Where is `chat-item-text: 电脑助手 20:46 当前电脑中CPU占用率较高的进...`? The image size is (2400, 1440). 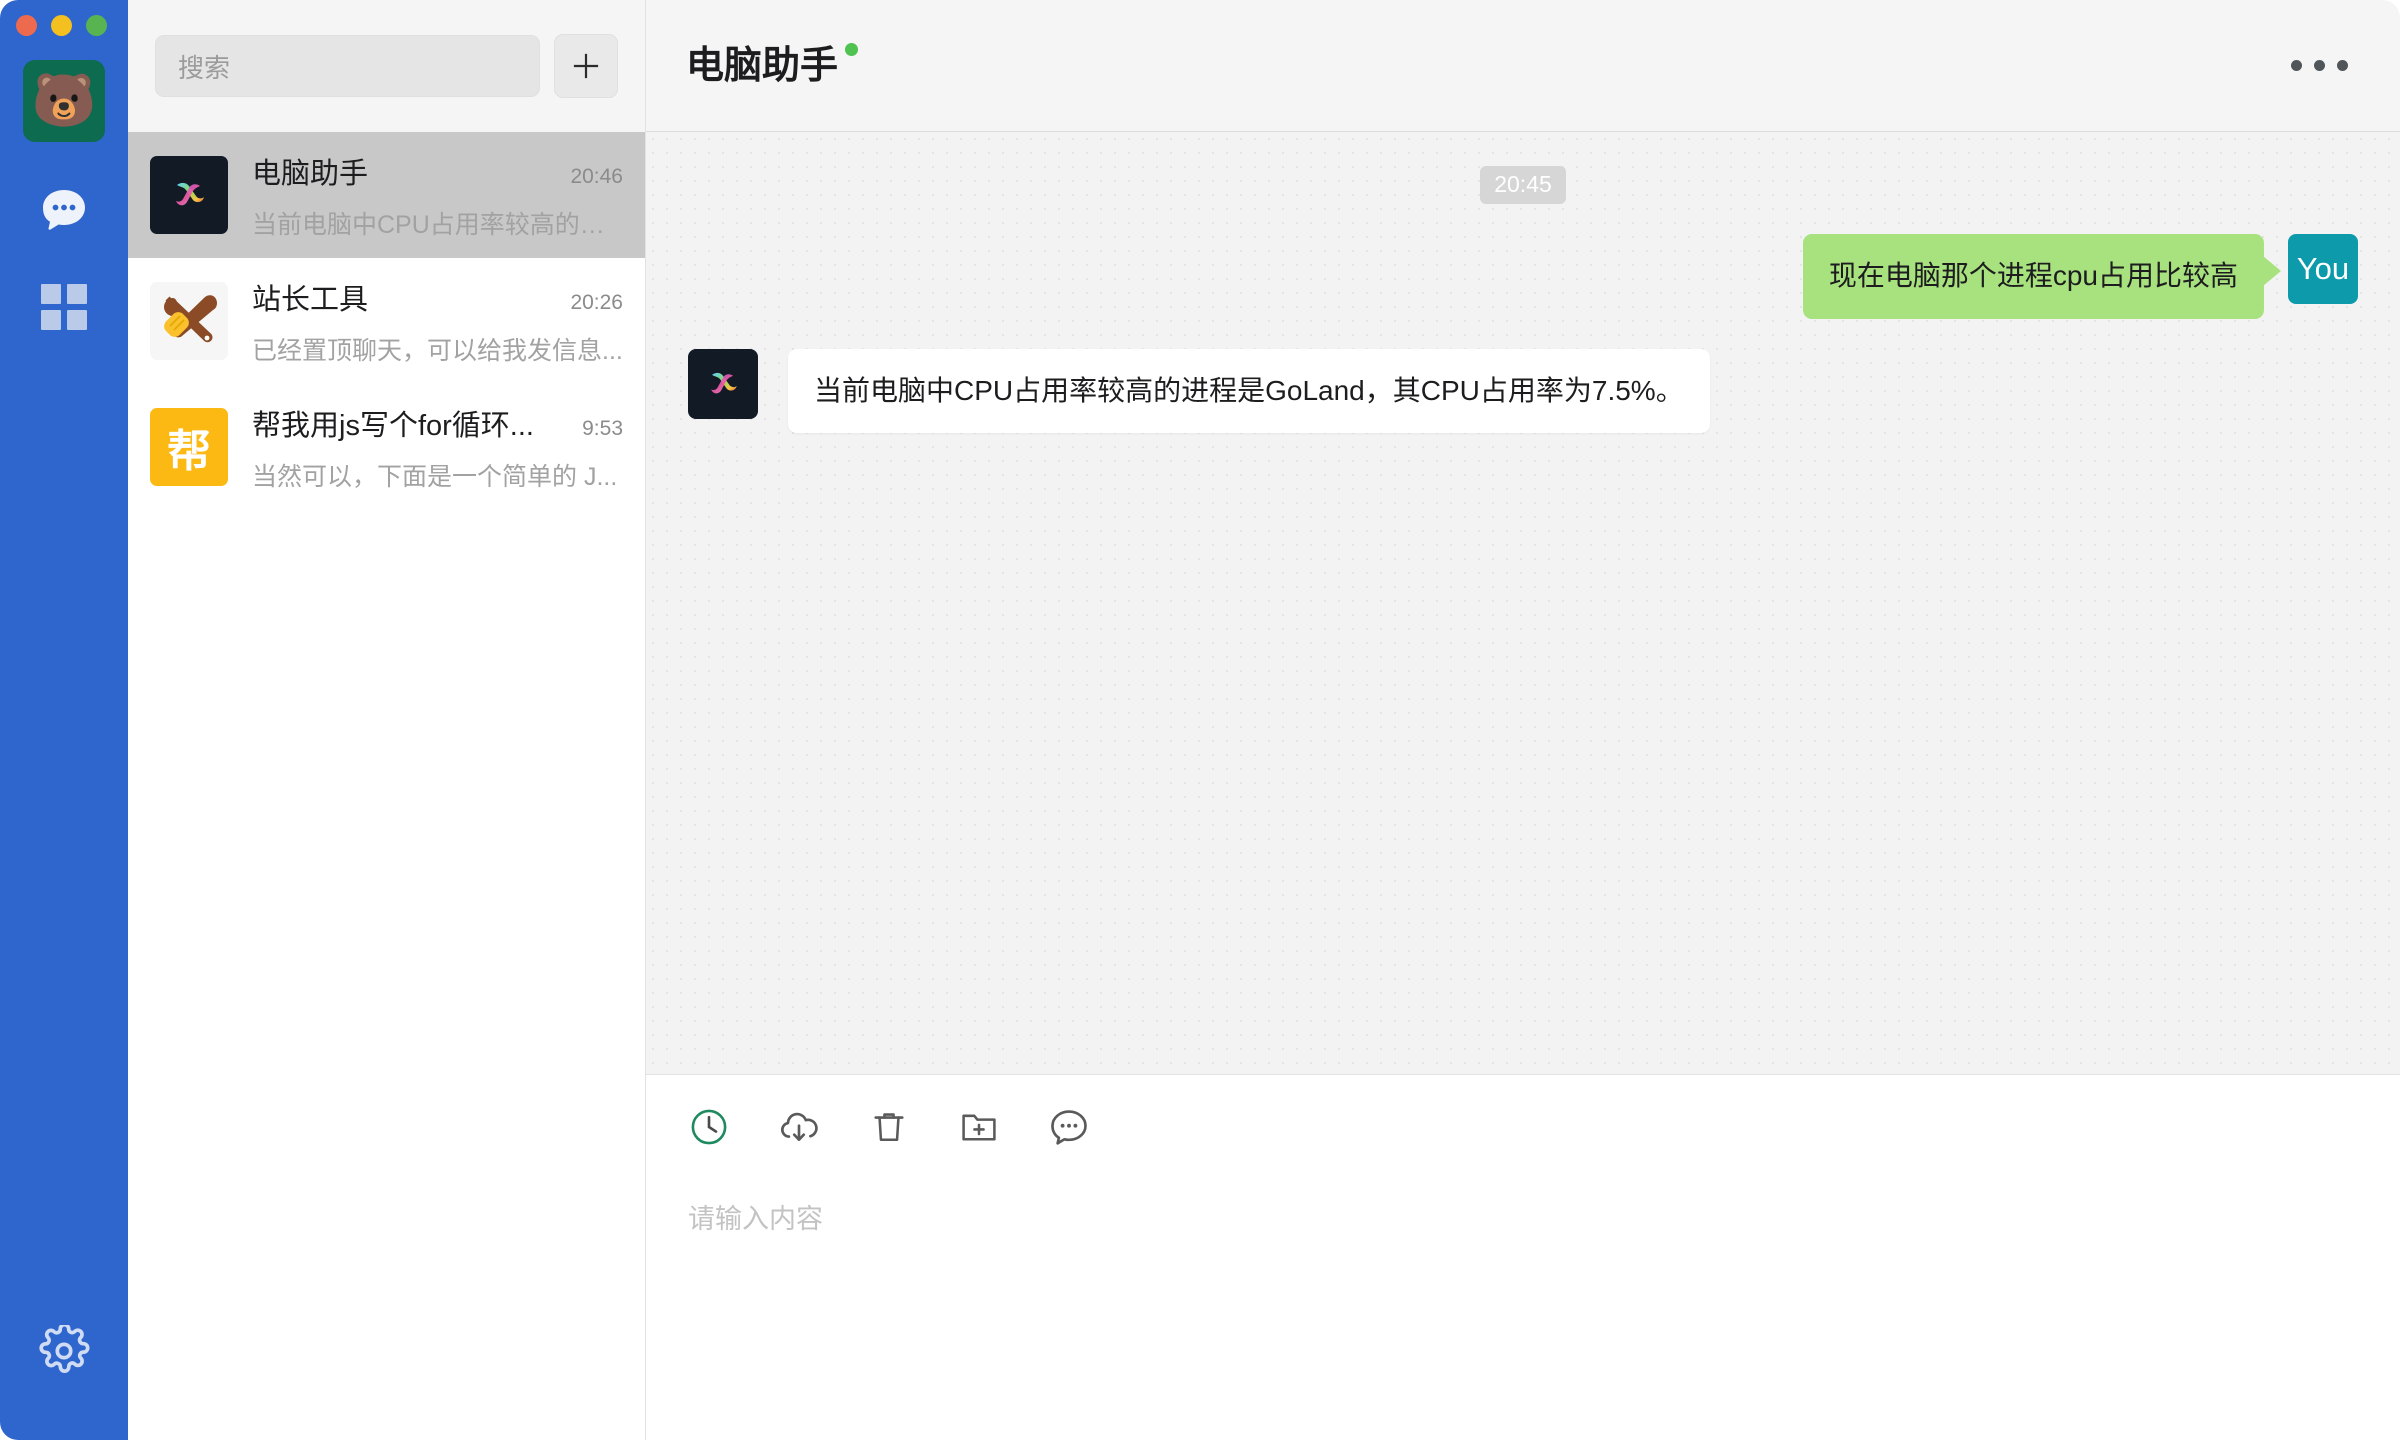 chat-item-text: 电脑助手 20:46 当前电脑中CPU占用率较高的进... is located at coordinates (437, 195).